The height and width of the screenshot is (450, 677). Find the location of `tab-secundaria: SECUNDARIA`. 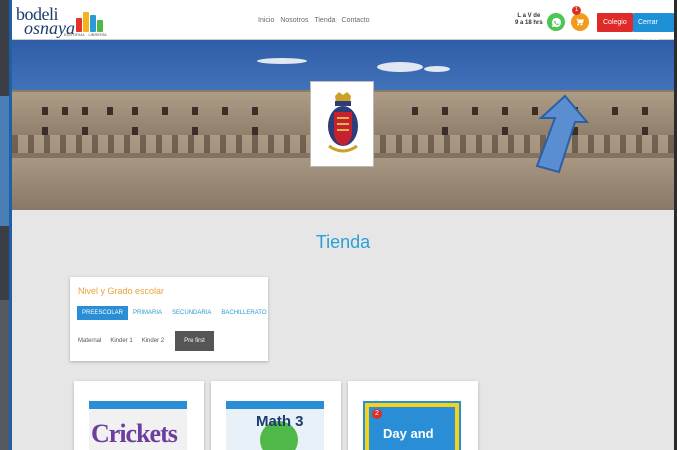

tab-secundaria: SECUNDARIA is located at coordinates (191, 313).